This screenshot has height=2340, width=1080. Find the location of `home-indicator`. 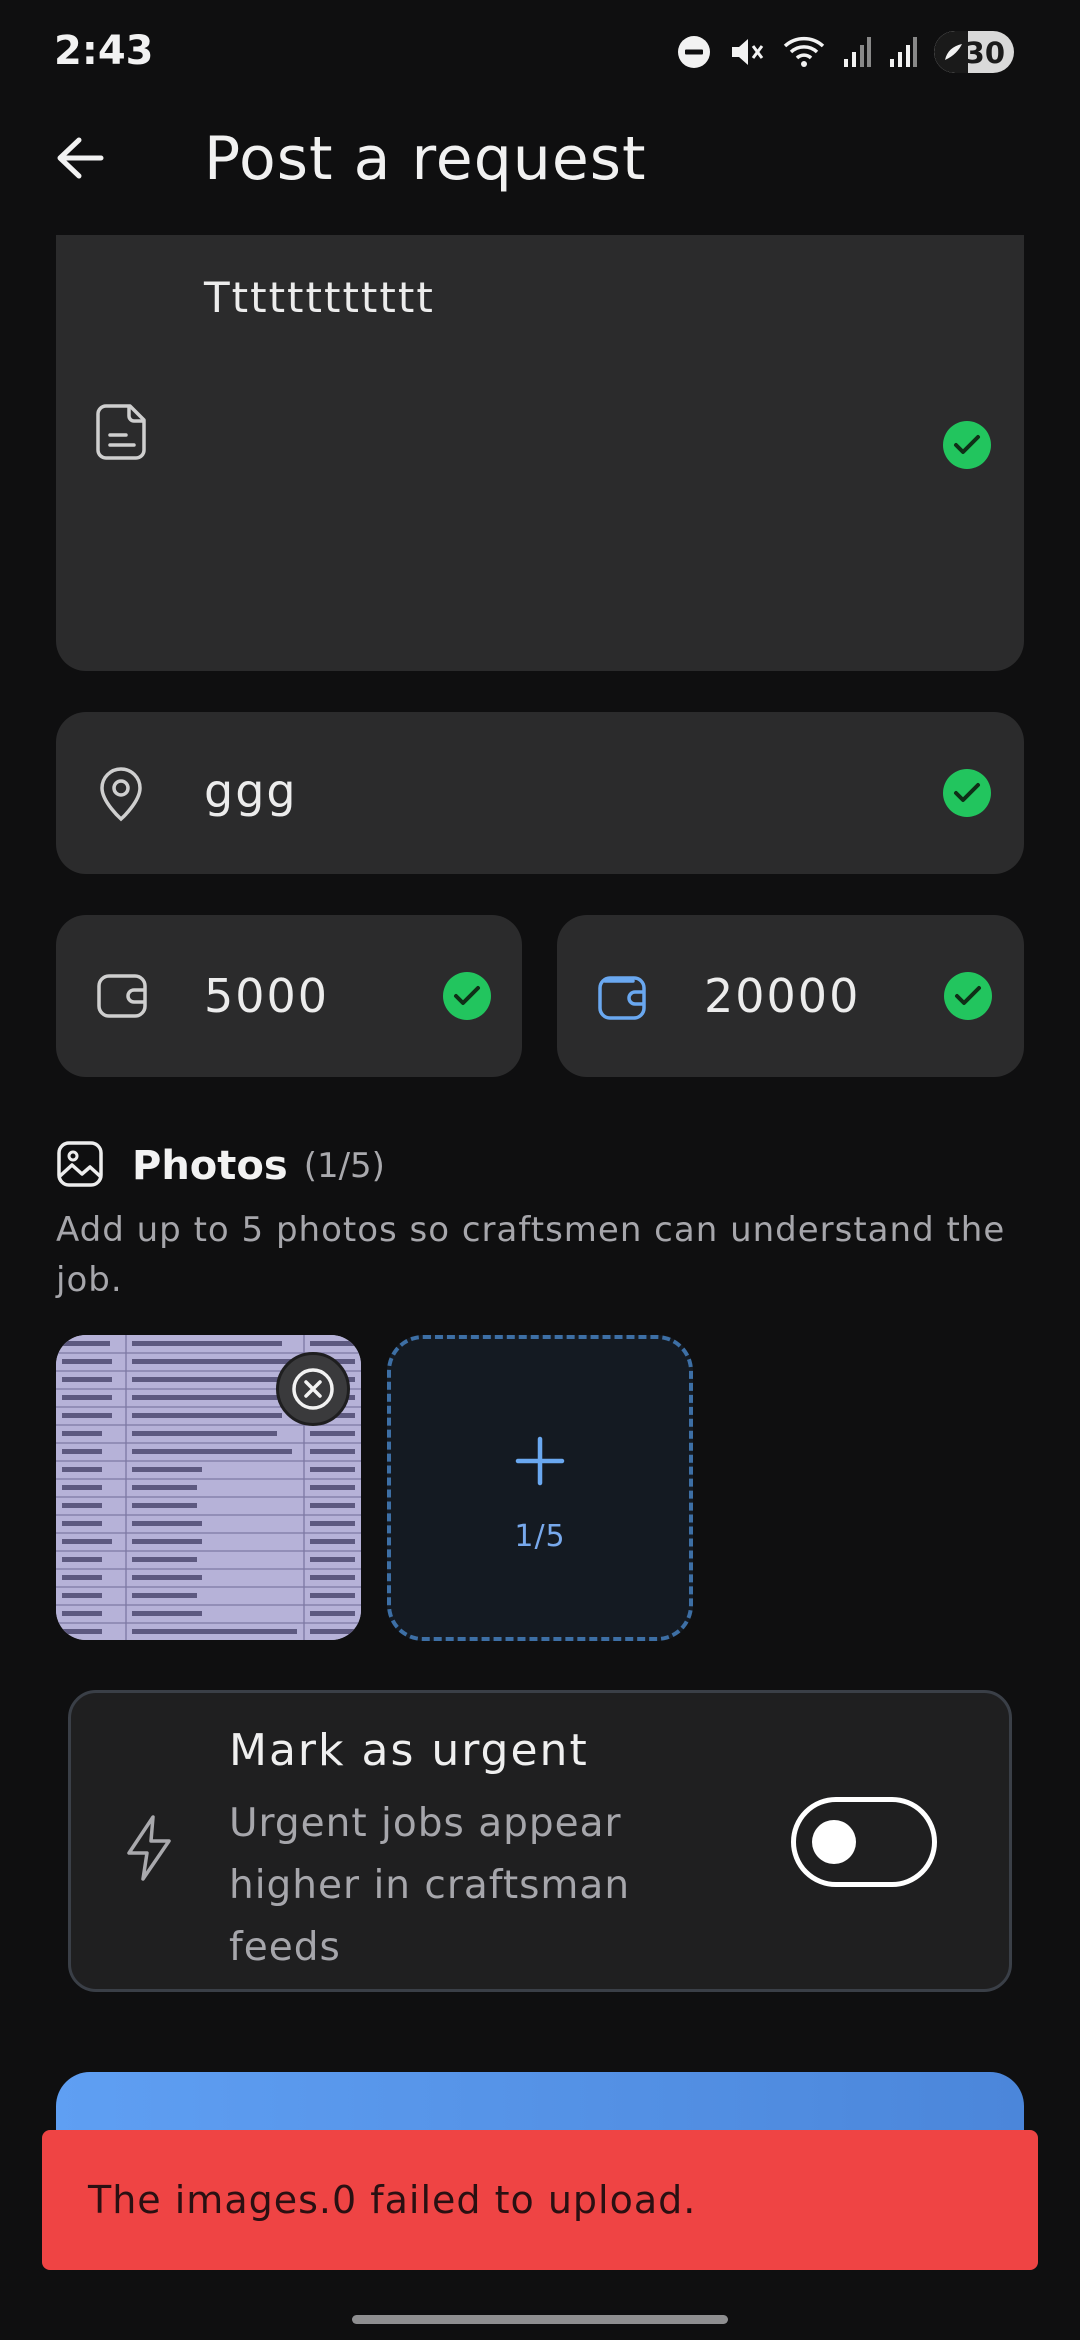

home-indicator is located at coordinates (540, 2319).